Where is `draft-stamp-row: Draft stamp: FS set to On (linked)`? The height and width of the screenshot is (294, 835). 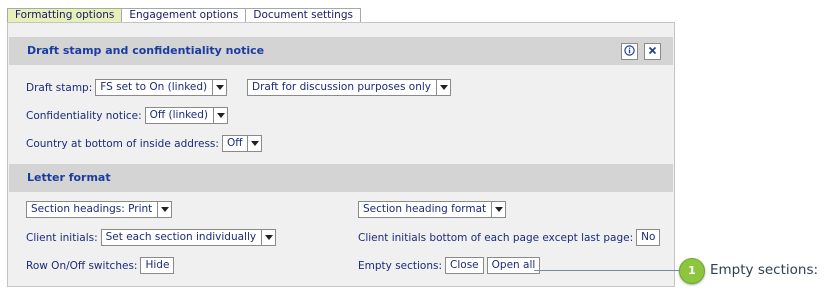
draft-stamp-row: Draft stamp: FS set to On (linked) is located at coordinates (127, 87).